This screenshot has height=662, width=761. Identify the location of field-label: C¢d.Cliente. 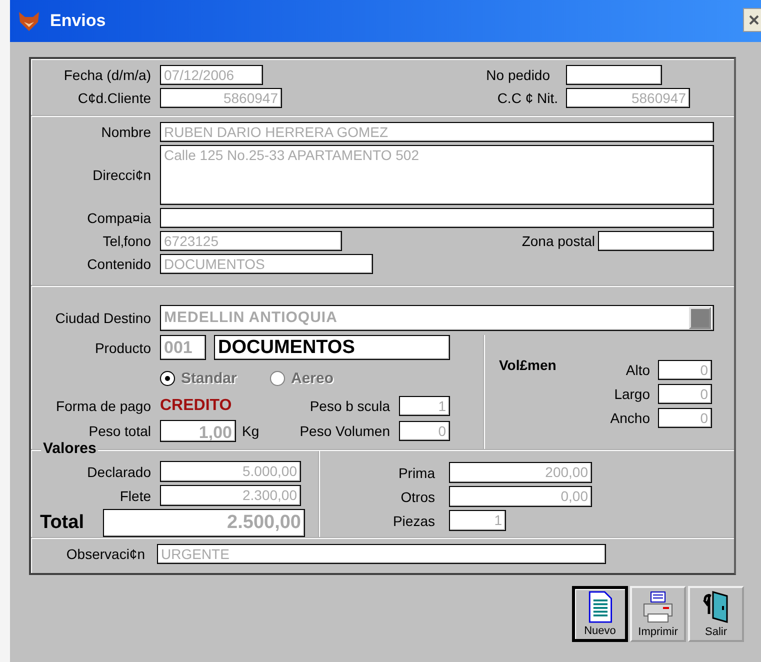
(113, 98).